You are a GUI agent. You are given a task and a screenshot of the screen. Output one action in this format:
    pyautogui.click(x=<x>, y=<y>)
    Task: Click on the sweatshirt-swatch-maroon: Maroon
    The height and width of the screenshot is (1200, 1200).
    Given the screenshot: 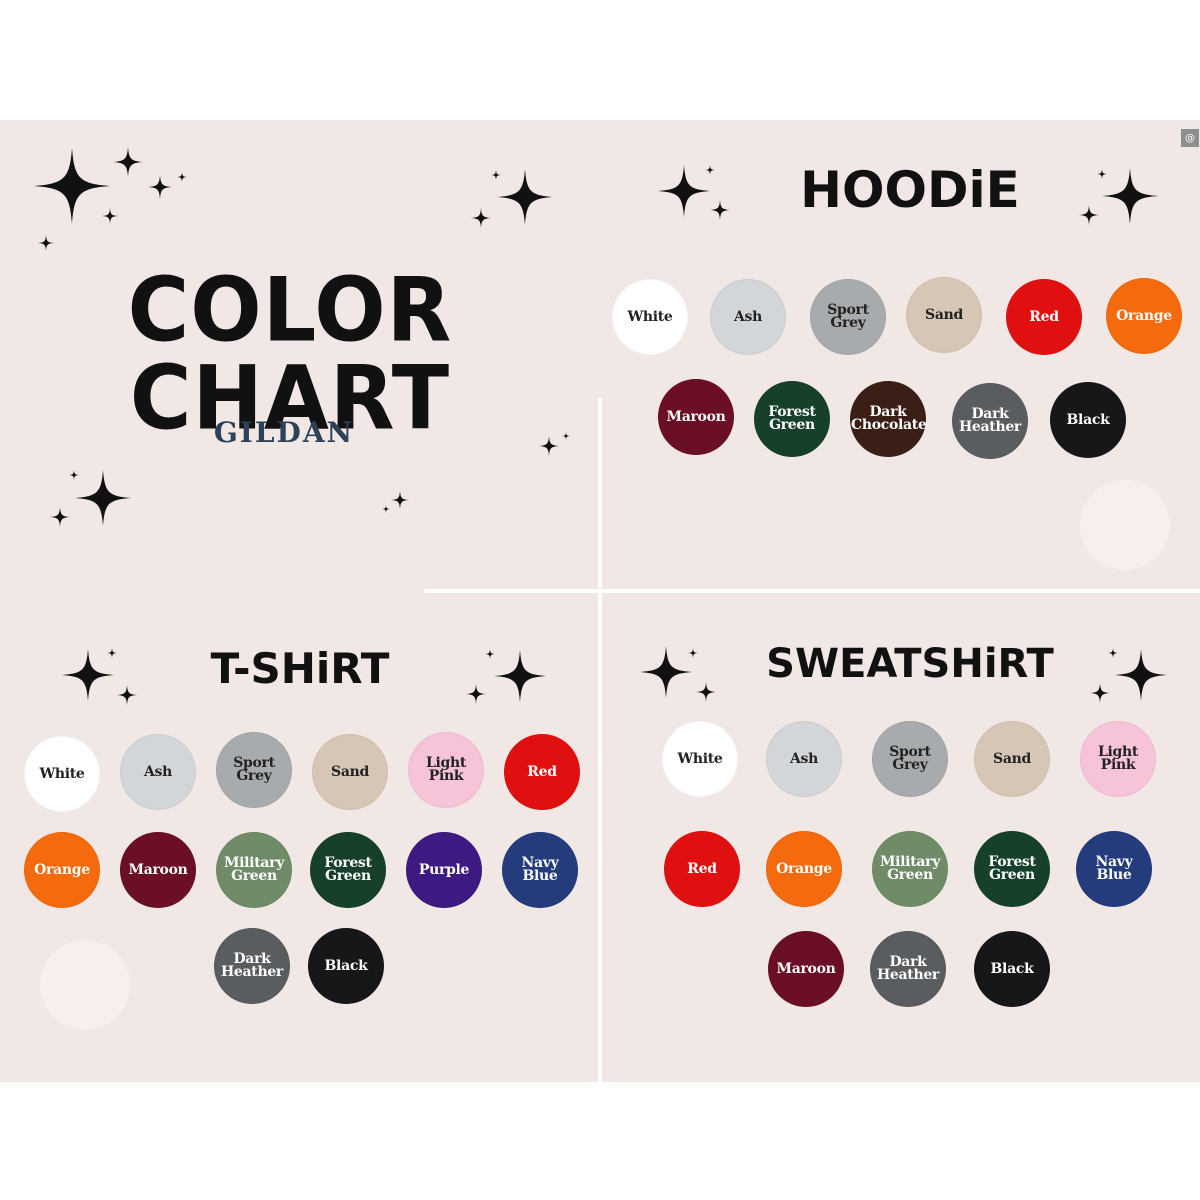 What is the action you would take?
    pyautogui.click(x=806, y=969)
    